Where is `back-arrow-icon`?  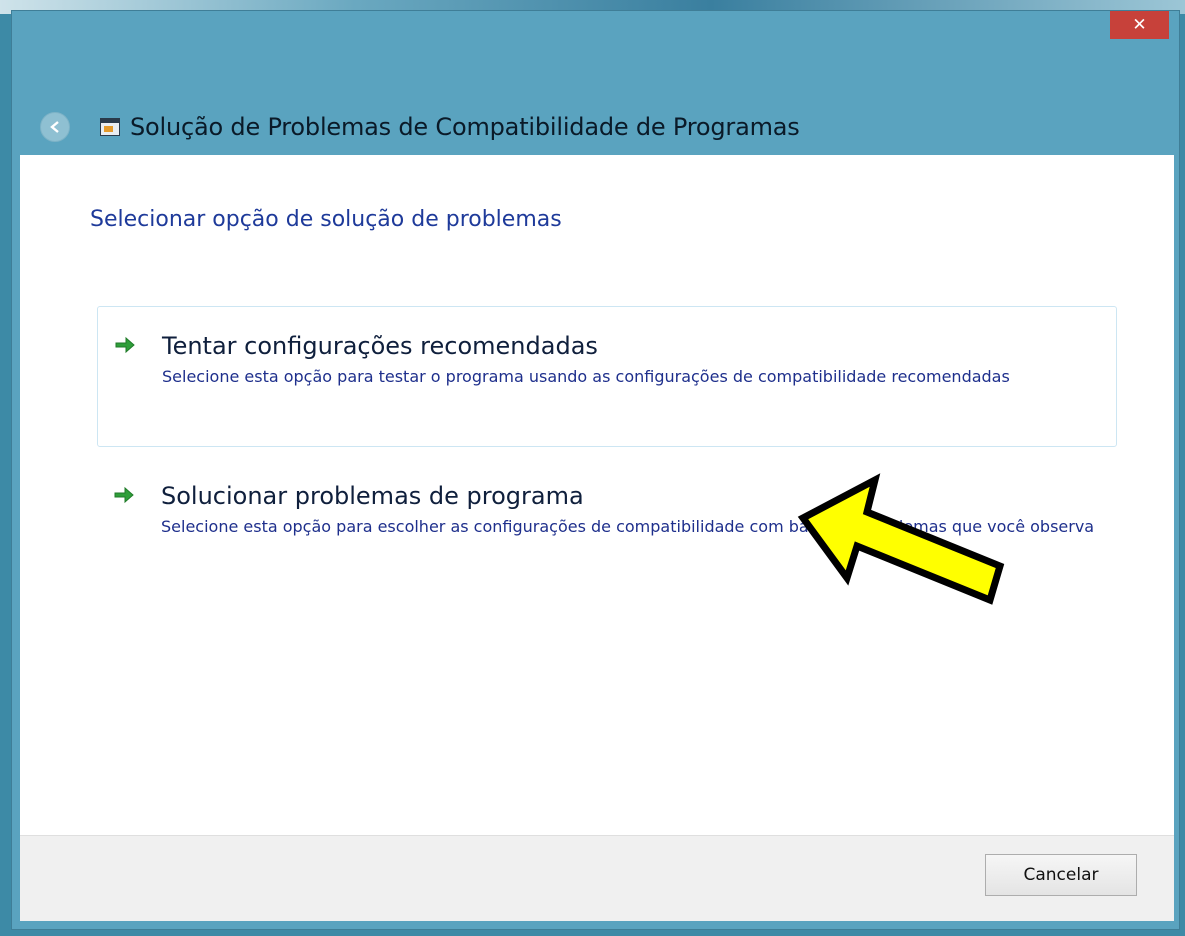 back-arrow-icon is located at coordinates (54, 127).